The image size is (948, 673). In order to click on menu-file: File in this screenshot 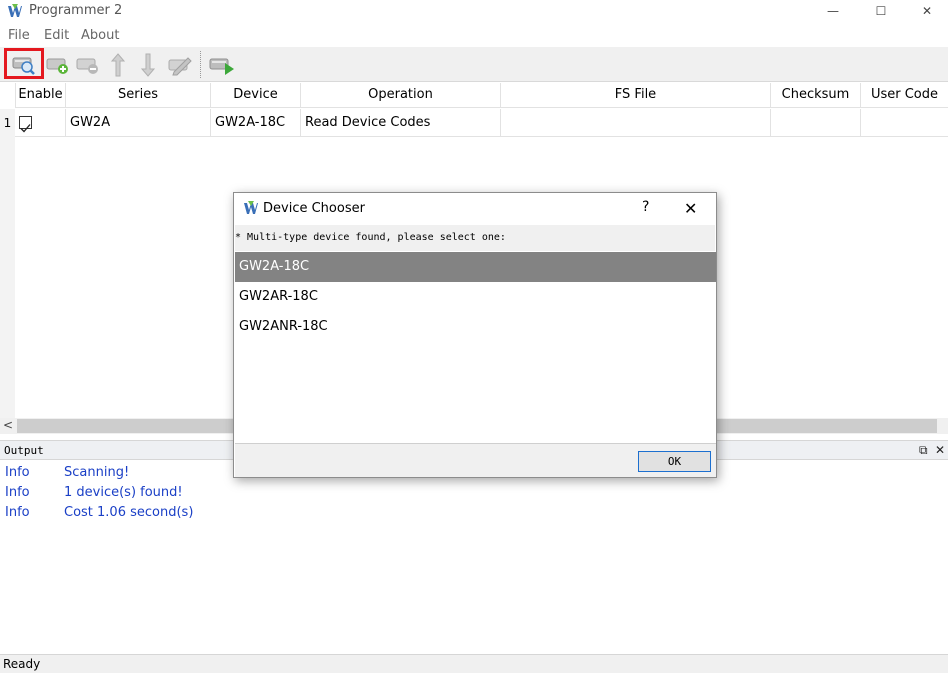, I will do `click(19, 35)`.